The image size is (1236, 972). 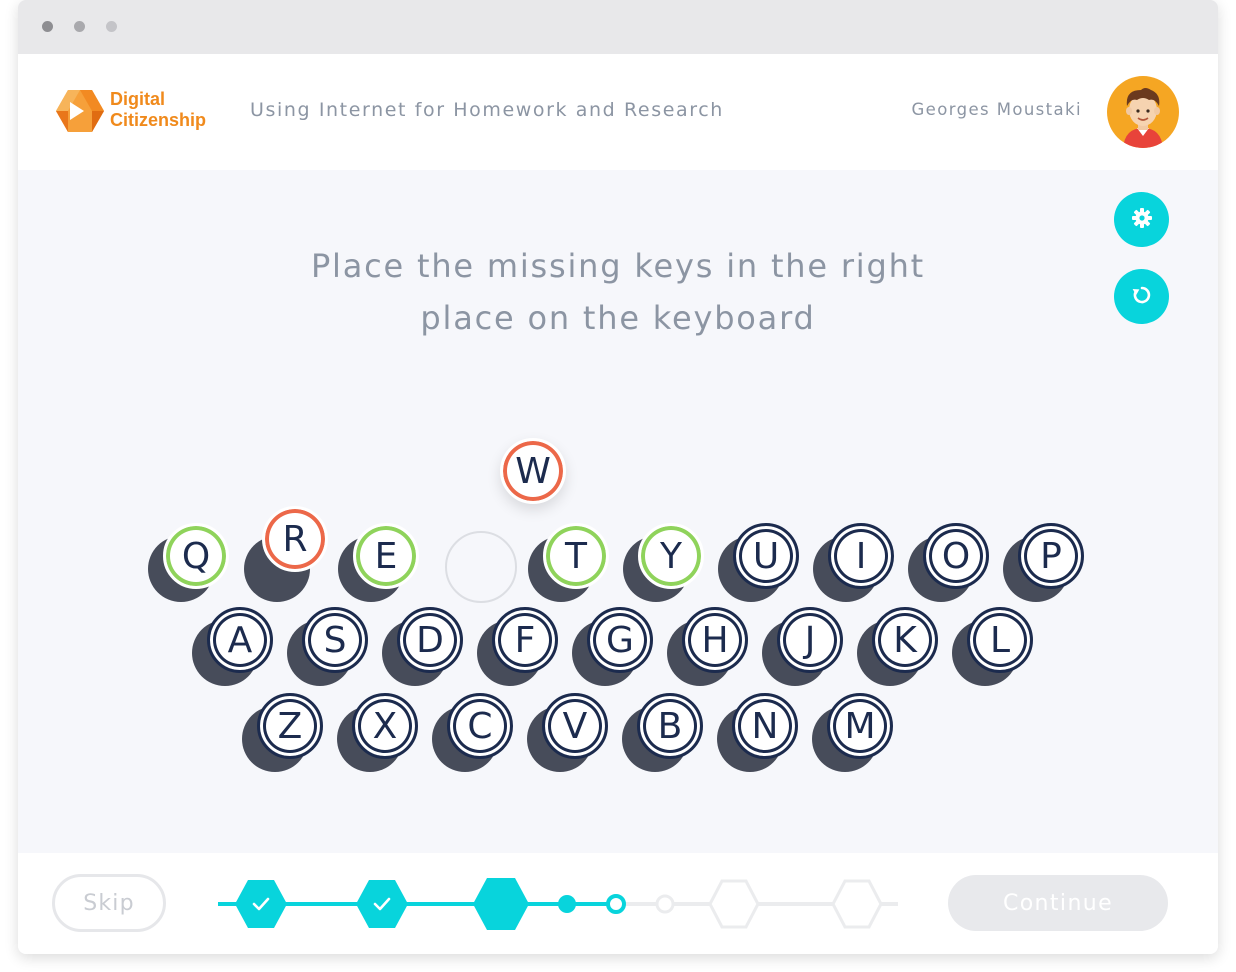 I want to click on key-i: I, so click(x=853, y=562).